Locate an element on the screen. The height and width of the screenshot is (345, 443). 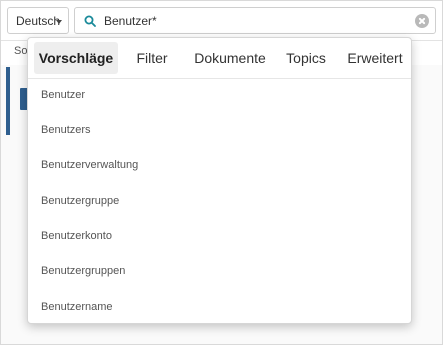
tab-erweitert: Erweitert is located at coordinates (375, 58).